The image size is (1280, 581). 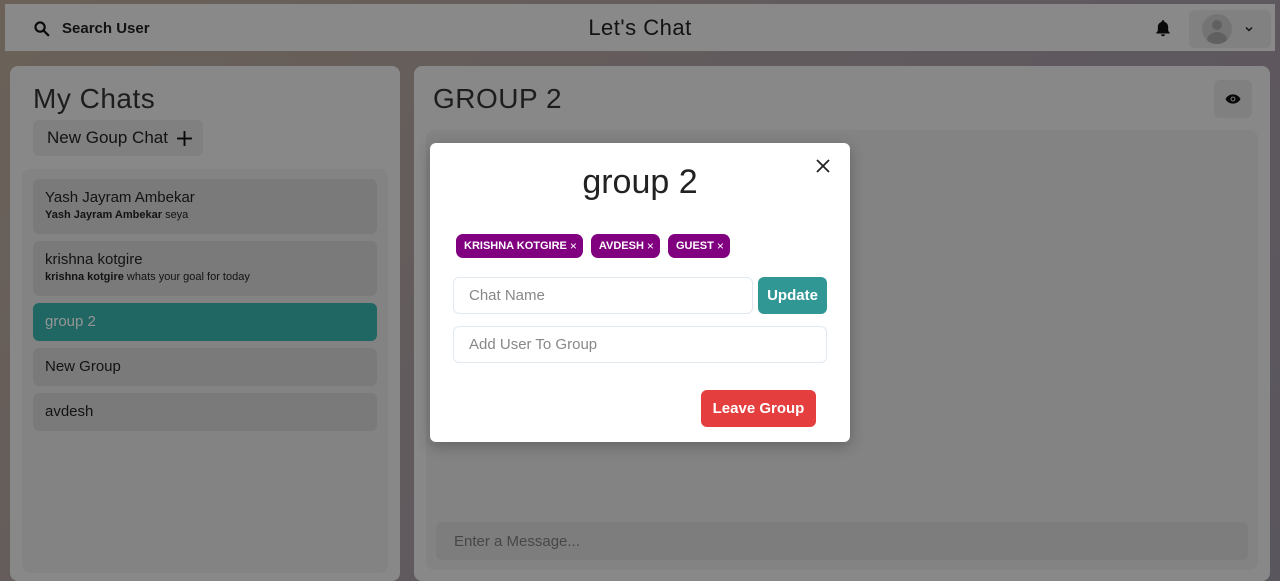 I want to click on member-badge-krishna-kotgire: KRISHNA KOTGIRE ×, so click(x=519, y=246).